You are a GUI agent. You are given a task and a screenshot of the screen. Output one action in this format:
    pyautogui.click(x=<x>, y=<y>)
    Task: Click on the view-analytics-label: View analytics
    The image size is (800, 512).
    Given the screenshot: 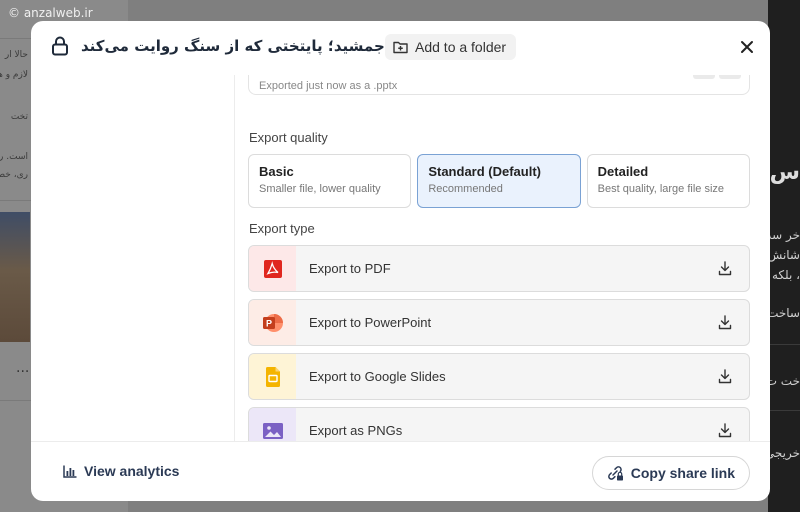 What is the action you would take?
    pyautogui.click(x=132, y=471)
    